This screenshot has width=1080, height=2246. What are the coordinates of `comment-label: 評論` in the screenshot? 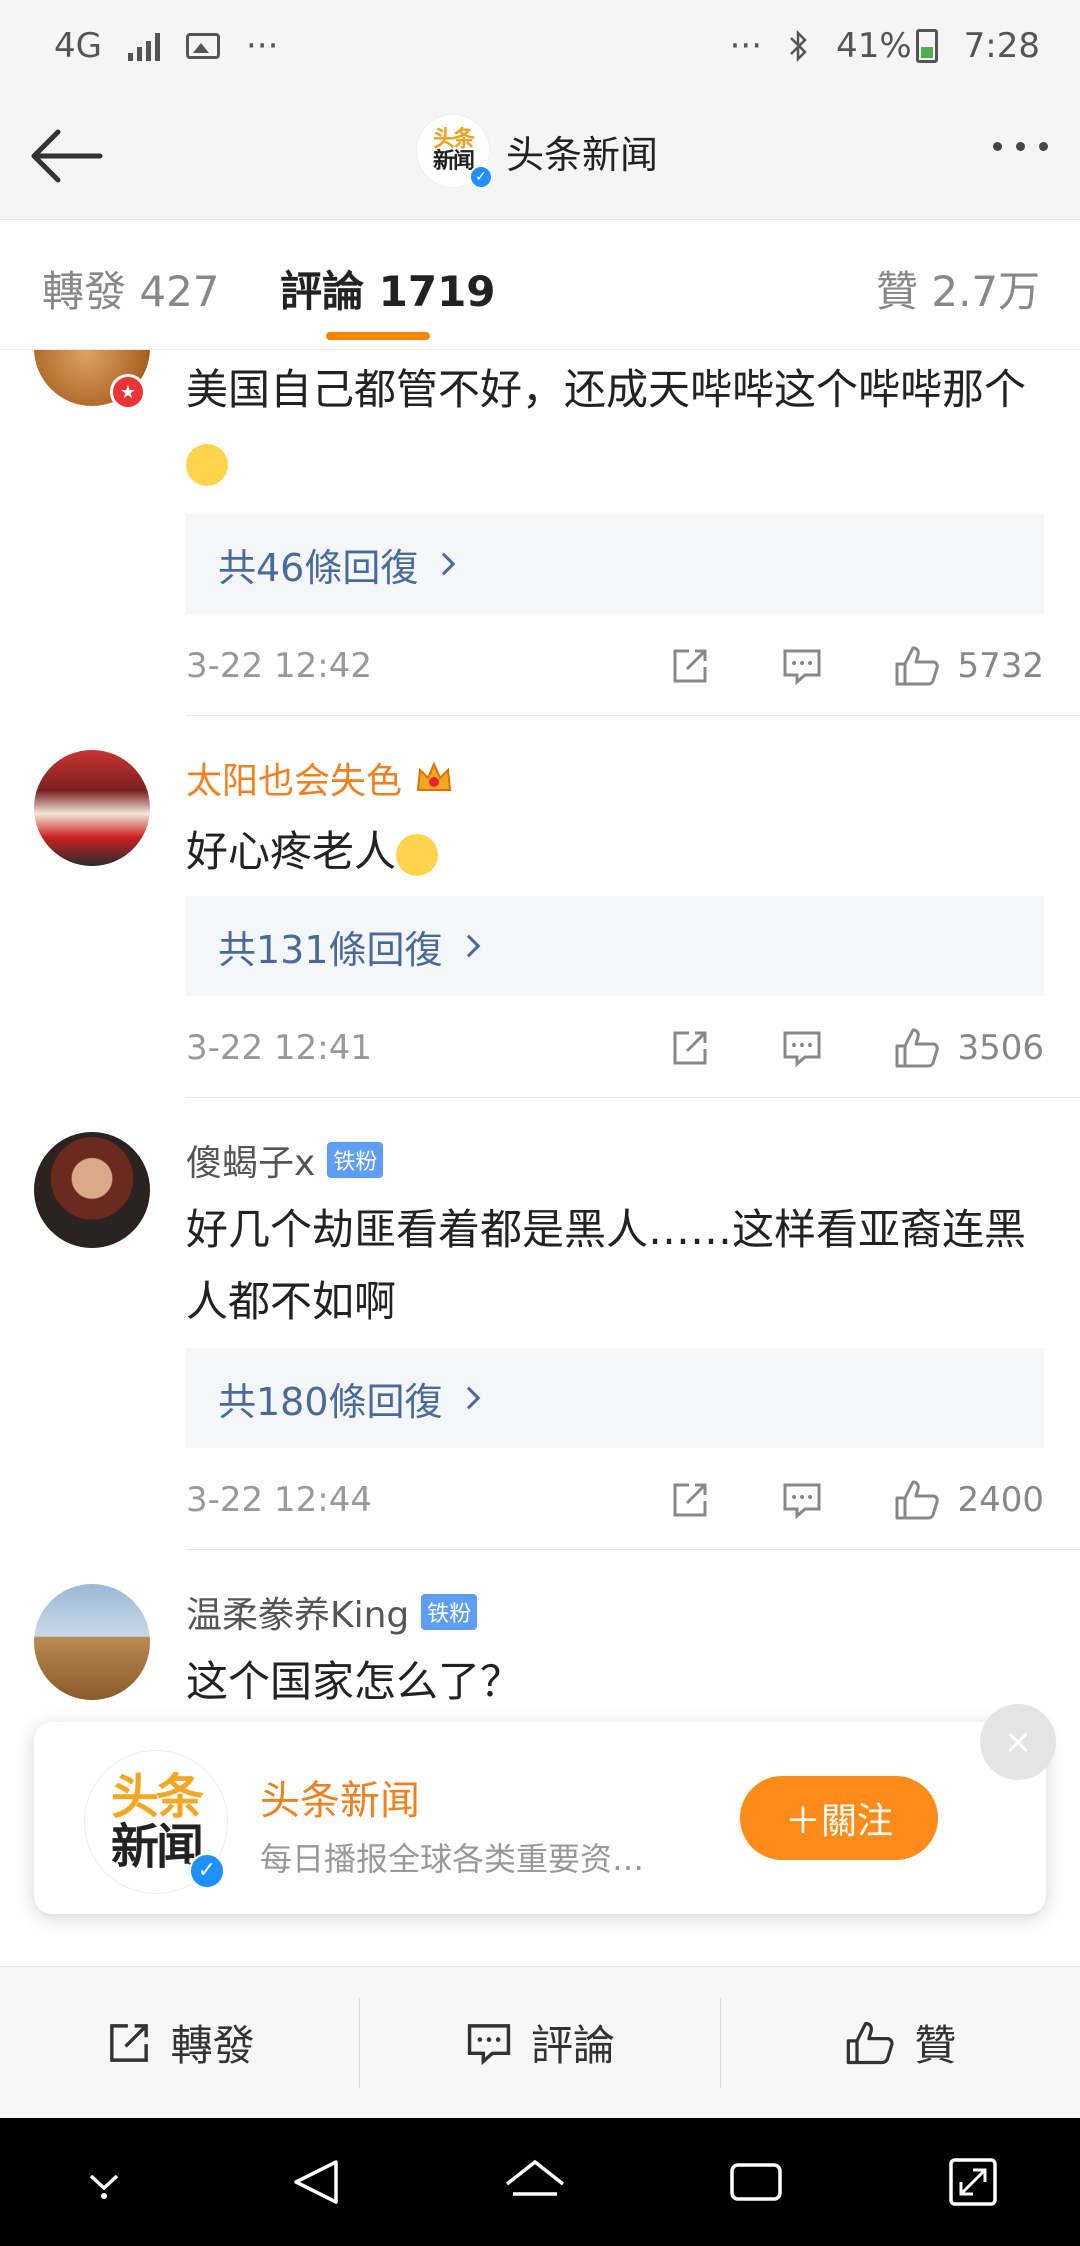 It's located at (572, 2045).